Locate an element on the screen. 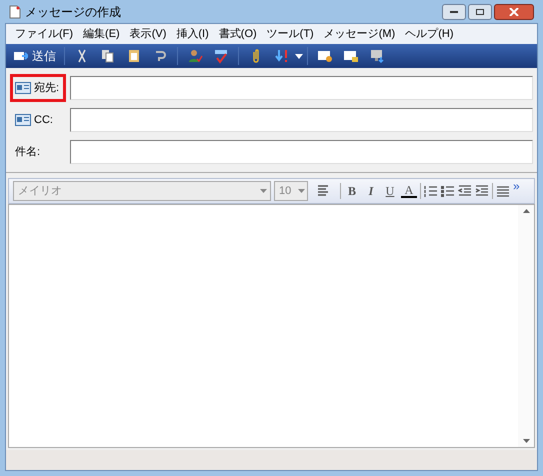 This screenshot has height=476, width=543. field-label: CC: is located at coordinates (38, 120).